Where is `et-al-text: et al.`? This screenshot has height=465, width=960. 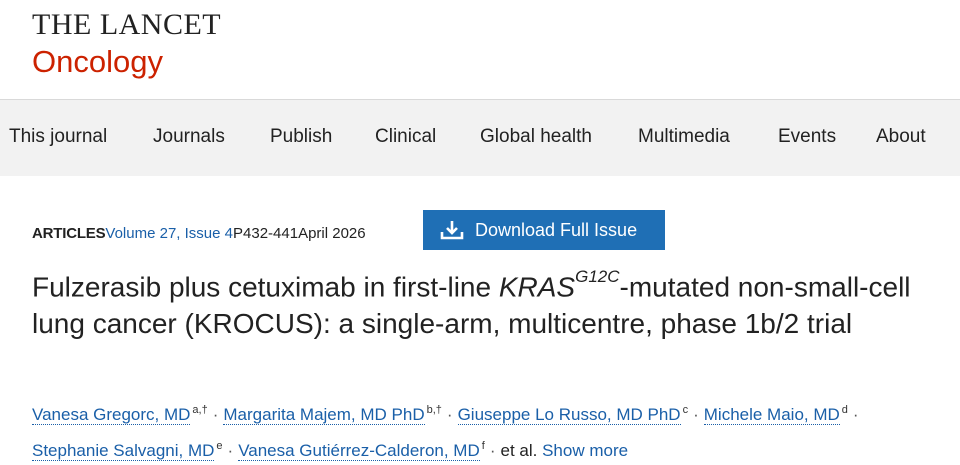 et-al-text: et al. is located at coordinates (519, 450).